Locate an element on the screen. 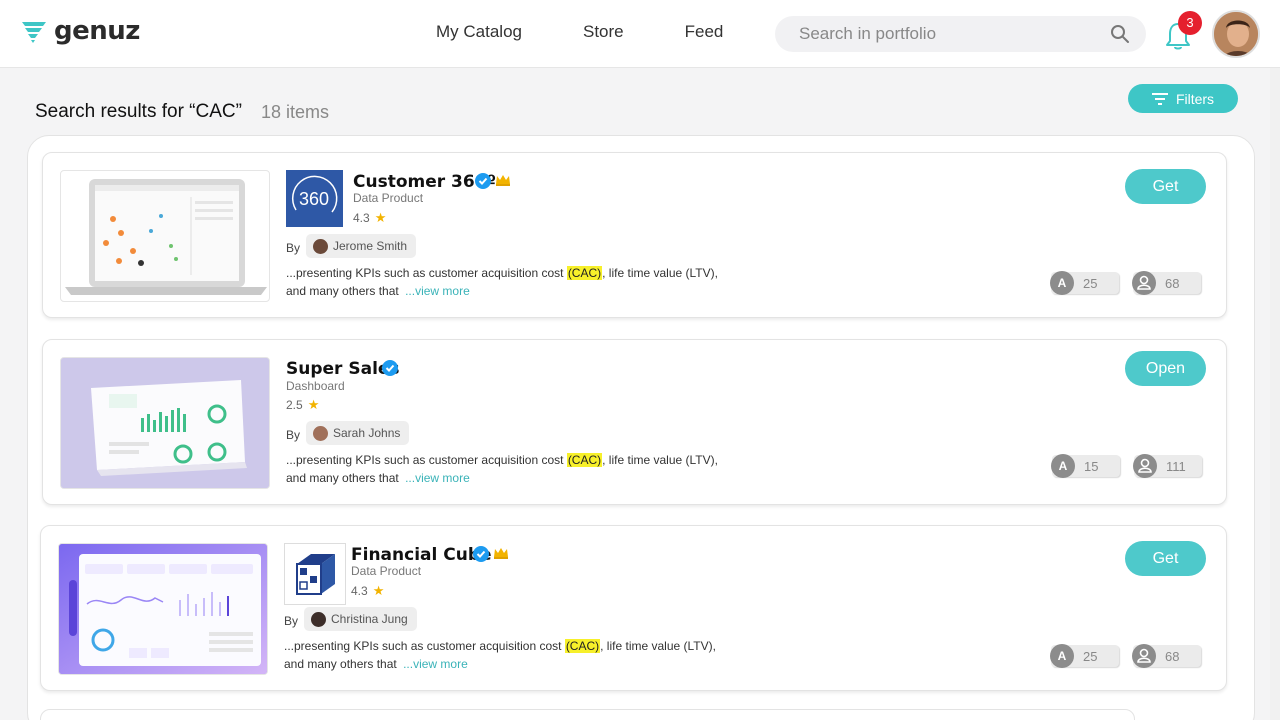 This screenshot has height=720, width=1280. avatar-image is located at coordinates (1236, 34).